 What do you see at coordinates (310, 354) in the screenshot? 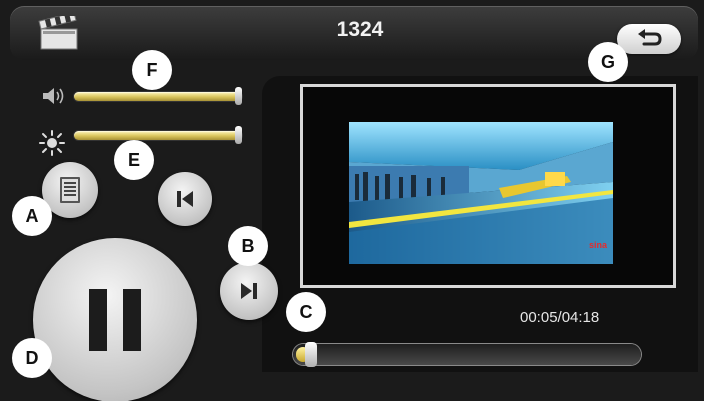
I see `progress-handle` at bounding box center [310, 354].